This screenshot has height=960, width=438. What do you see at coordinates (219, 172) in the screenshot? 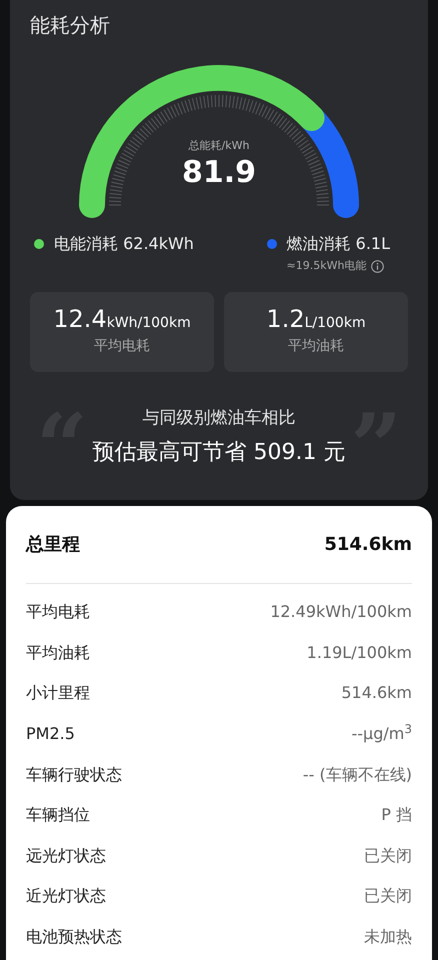
I see `gauge-value: 81.9` at bounding box center [219, 172].